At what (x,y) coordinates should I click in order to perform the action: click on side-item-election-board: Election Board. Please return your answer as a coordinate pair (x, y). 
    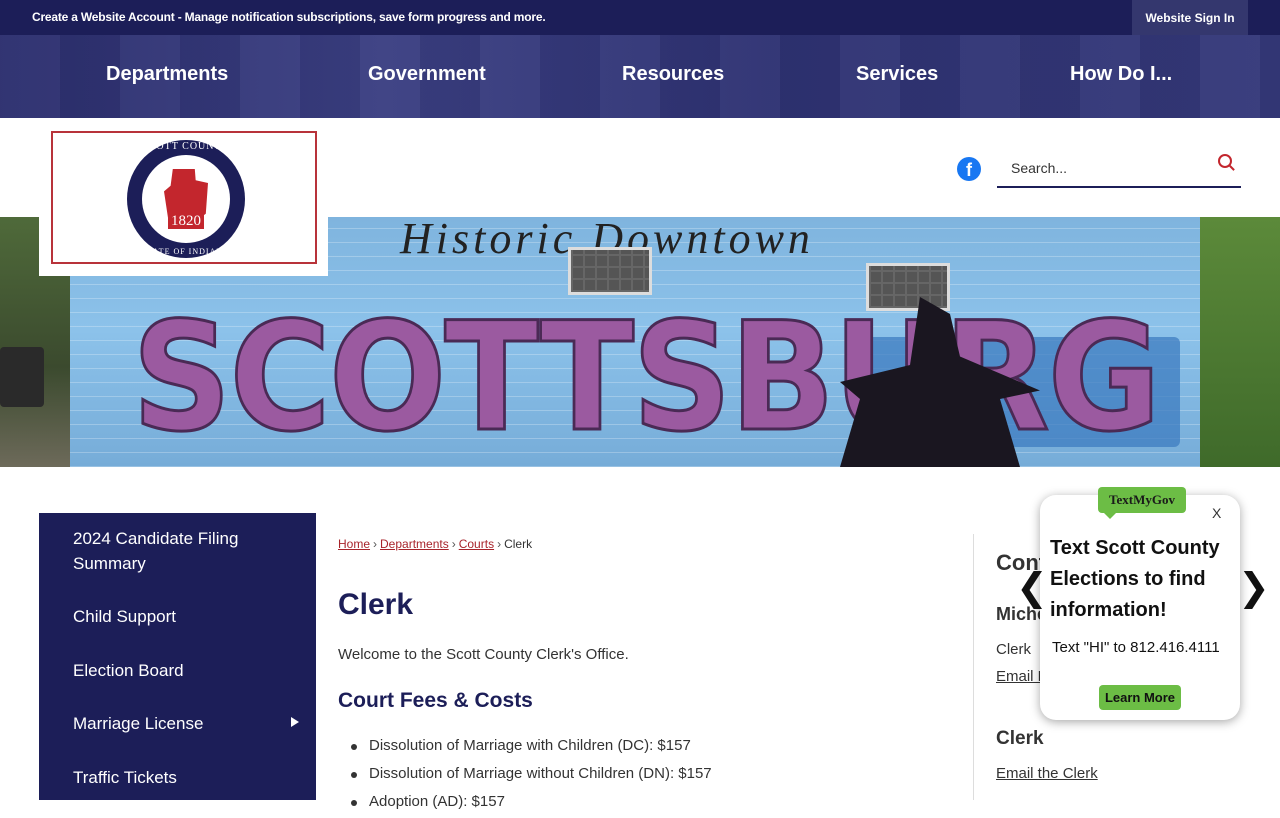
    Looking at the image, I should click on (173, 670).